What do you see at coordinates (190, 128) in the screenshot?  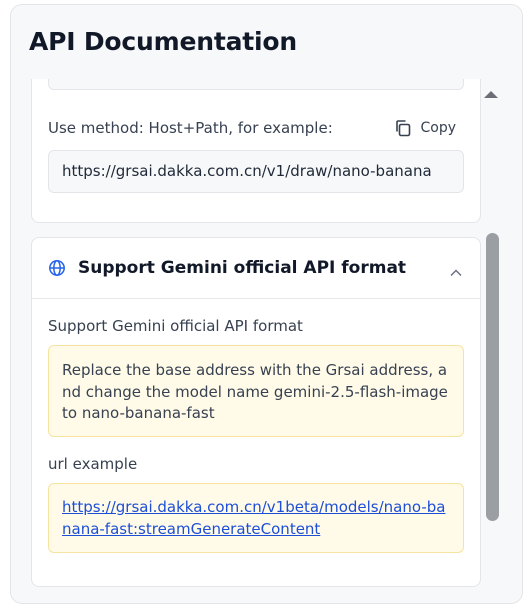 I see `method-label: Use method: Host+Path, for example:` at bounding box center [190, 128].